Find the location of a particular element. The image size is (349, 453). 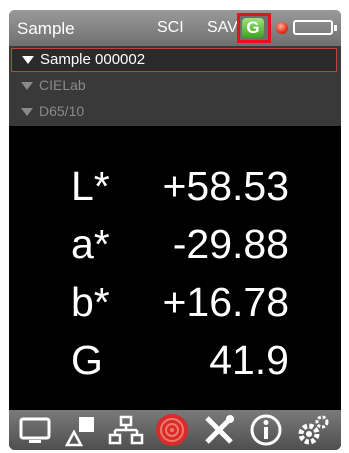

measurement-row-b: b* +16.78 is located at coordinates (175, 309).